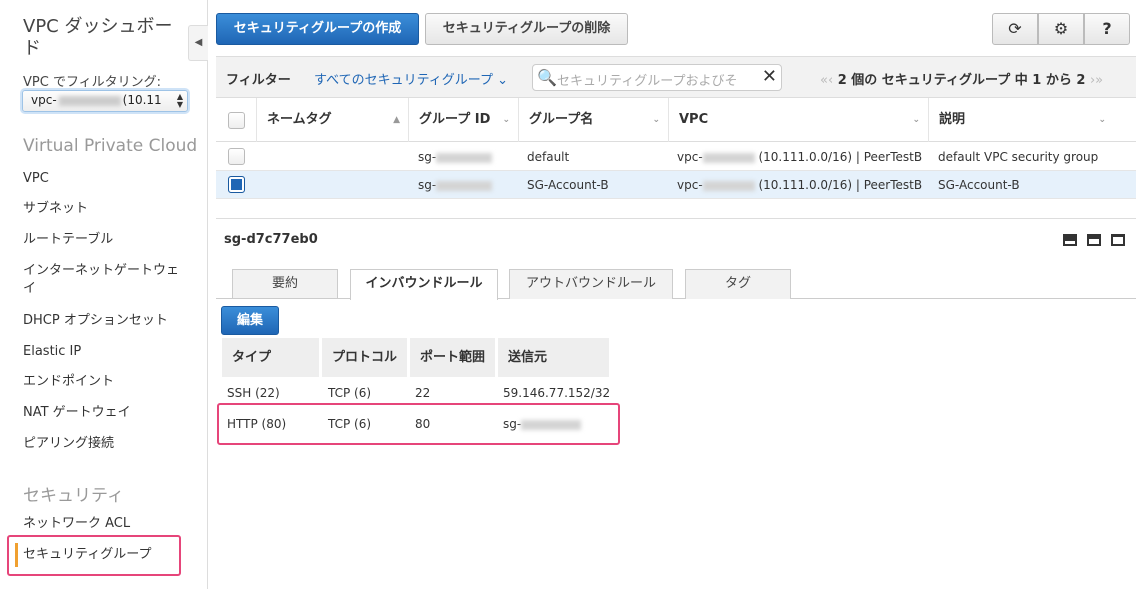 The width and height of the screenshot is (1148, 589). Describe the element at coordinates (1096, 80) in the screenshot. I see `pager-next-icon: ›»` at that location.